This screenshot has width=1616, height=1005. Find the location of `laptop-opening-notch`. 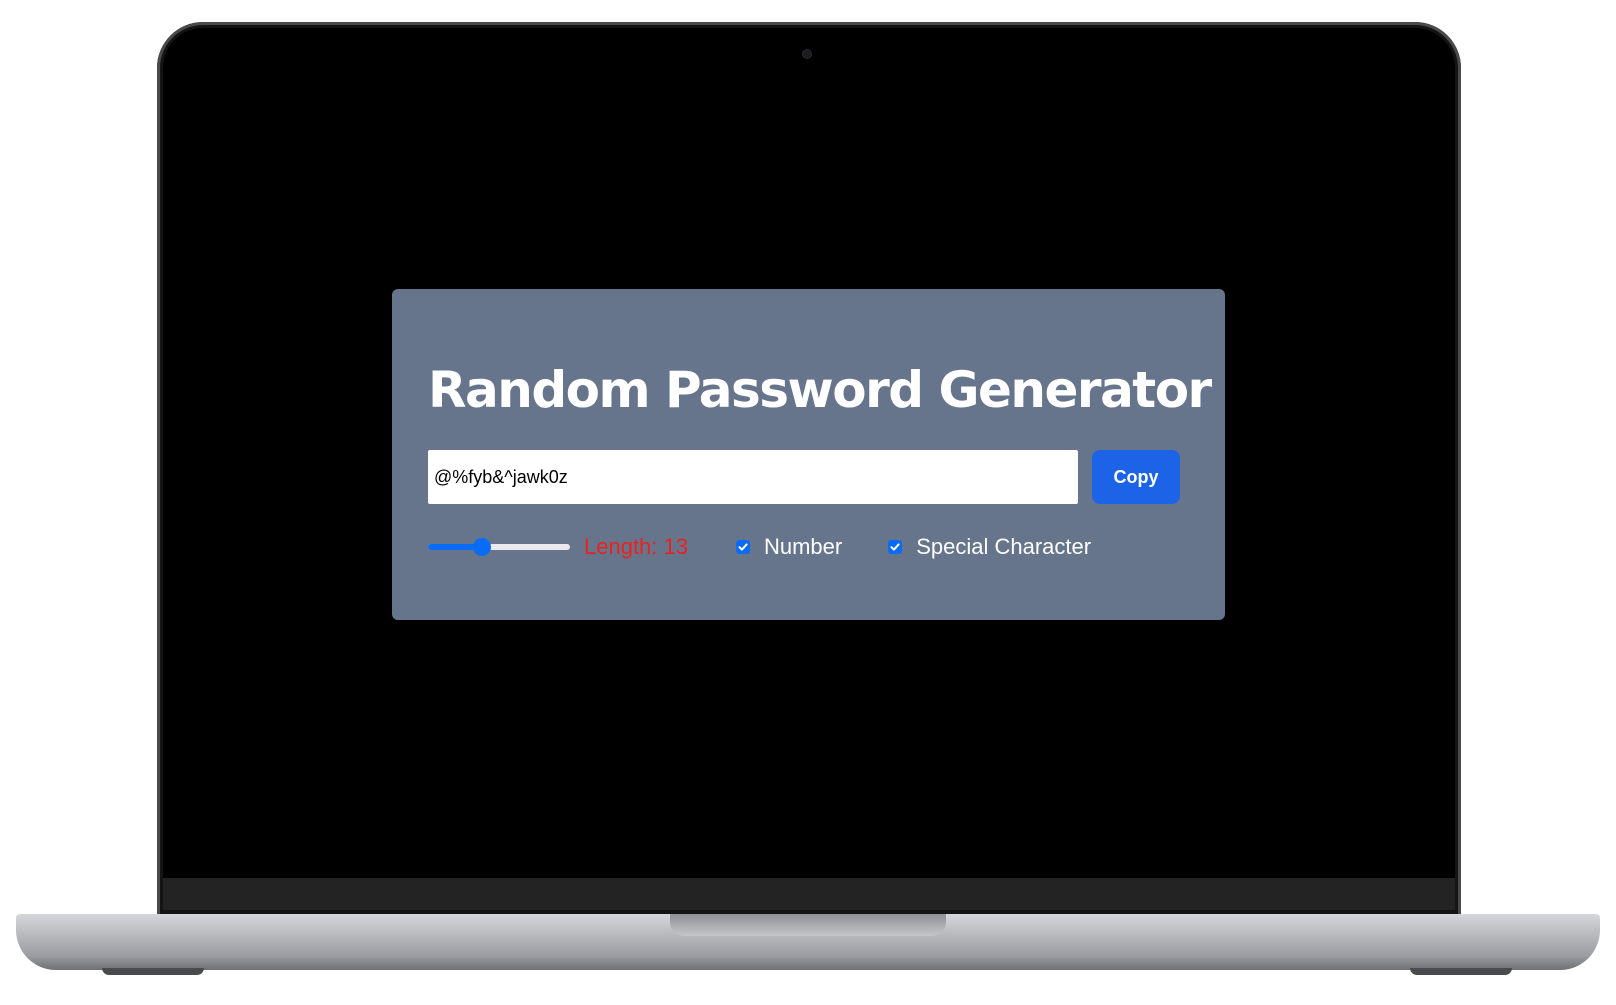

laptop-opening-notch is located at coordinates (808, 925).